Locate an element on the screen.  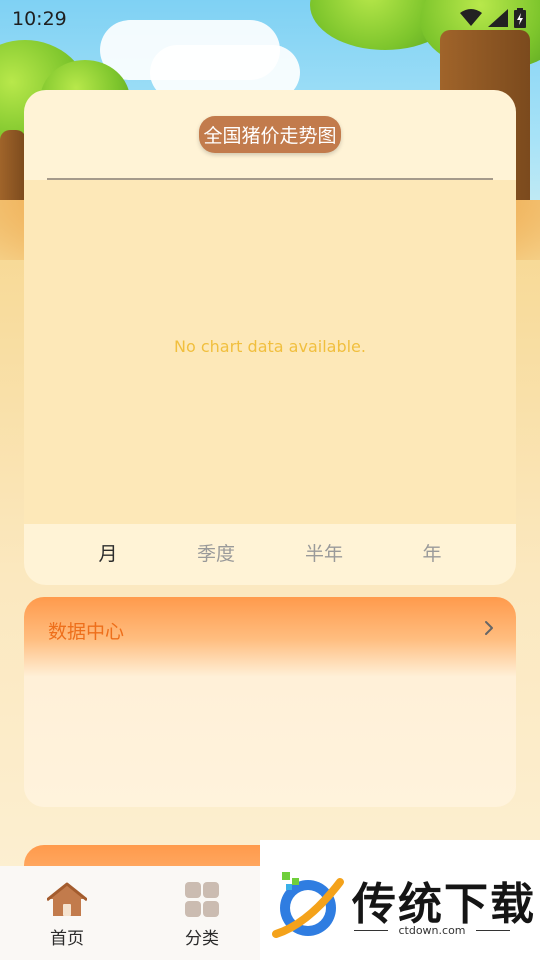
nav-home-label: 首页 is located at coordinates (67, 939).